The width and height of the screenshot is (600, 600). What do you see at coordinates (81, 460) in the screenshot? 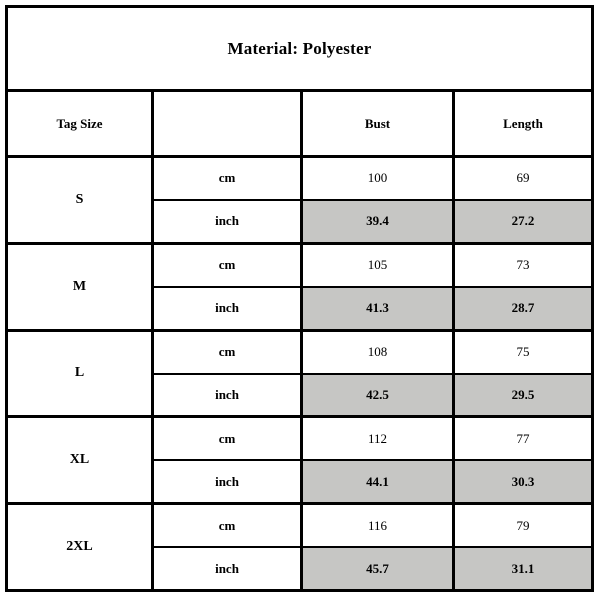
I see `size-label: XL` at bounding box center [81, 460].